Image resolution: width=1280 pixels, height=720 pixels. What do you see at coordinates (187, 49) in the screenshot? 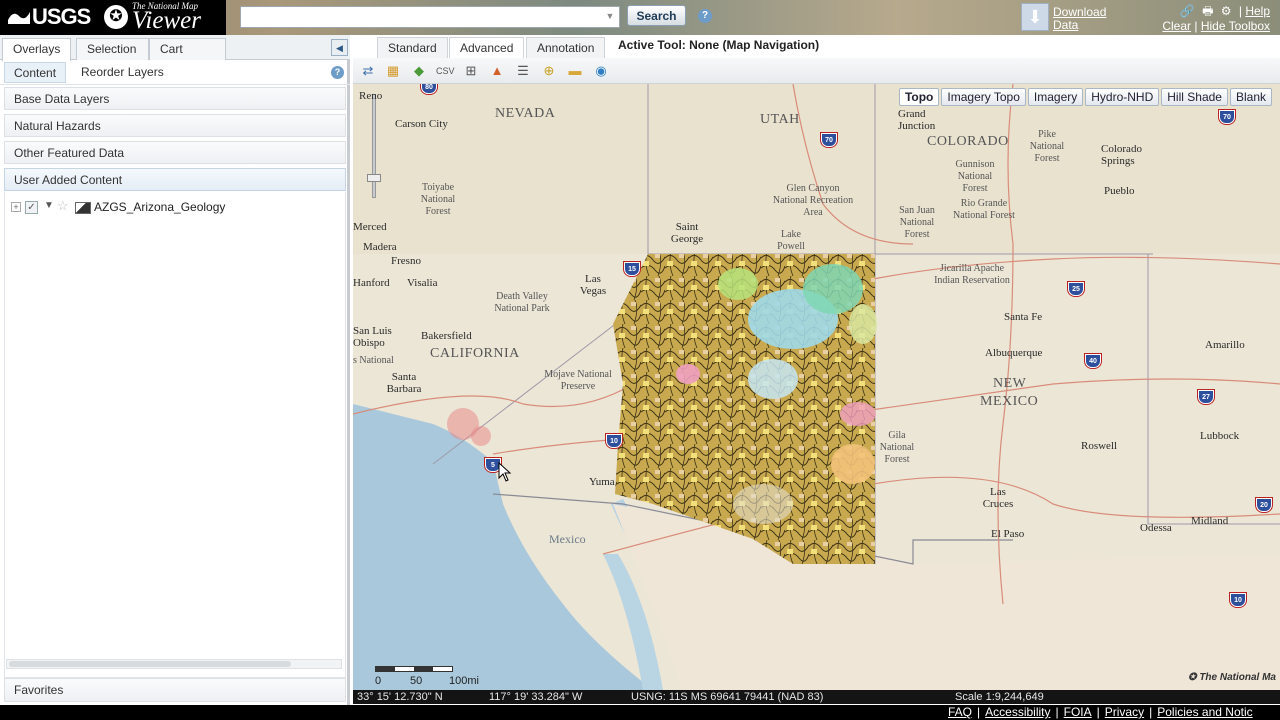
I see `tab-cart: Cart` at bounding box center [187, 49].